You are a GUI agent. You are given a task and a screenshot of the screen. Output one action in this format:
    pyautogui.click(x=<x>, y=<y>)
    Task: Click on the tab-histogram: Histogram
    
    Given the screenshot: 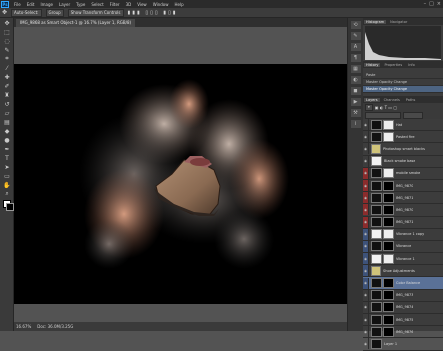 What is the action you would take?
    pyautogui.click(x=375, y=21)
    